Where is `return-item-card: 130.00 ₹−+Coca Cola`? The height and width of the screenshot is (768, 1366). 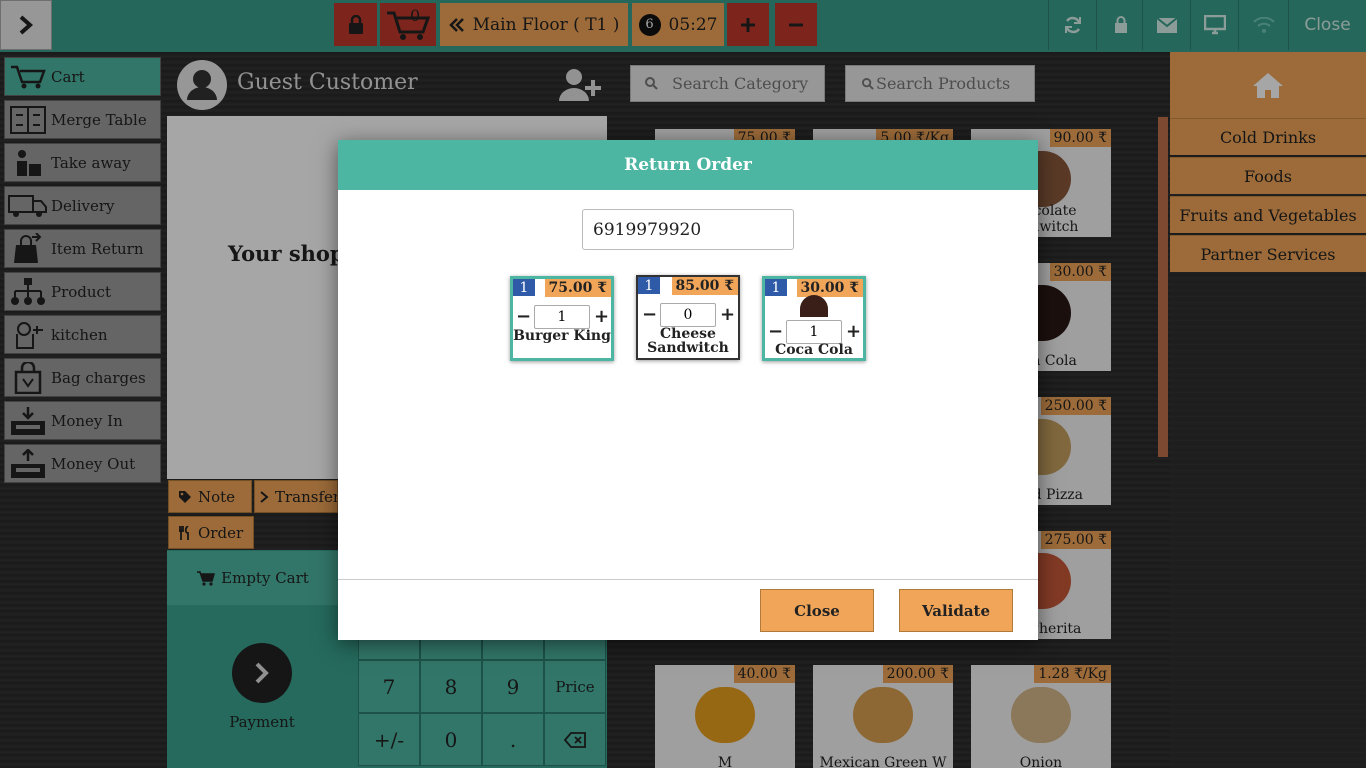
return-item-card: 130.00 ₹−+Coca Cola is located at coordinates (814, 318).